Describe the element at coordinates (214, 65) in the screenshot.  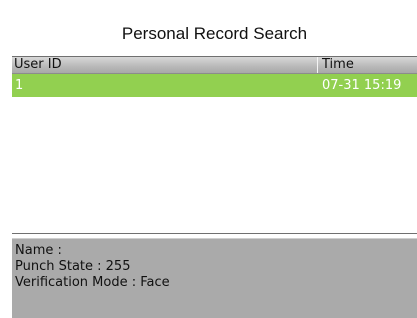
I see `table-header: User ID Time` at that location.